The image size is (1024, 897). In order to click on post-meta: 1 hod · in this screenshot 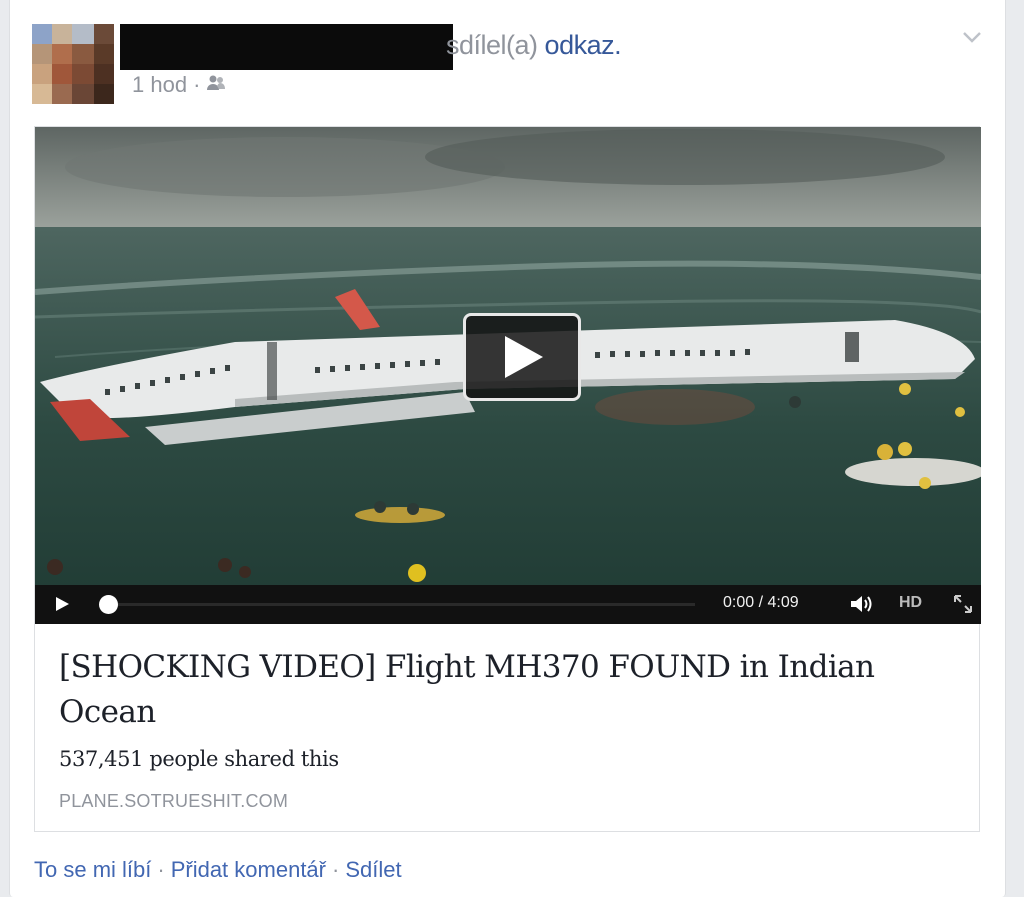, I will do `click(179, 85)`.